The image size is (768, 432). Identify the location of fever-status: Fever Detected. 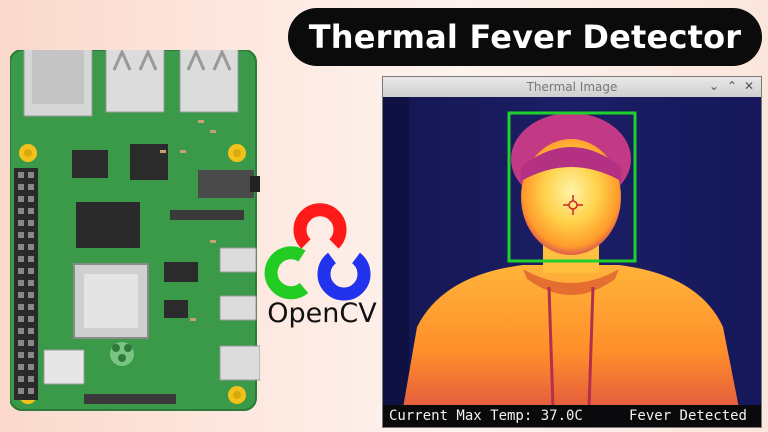
(687, 416).